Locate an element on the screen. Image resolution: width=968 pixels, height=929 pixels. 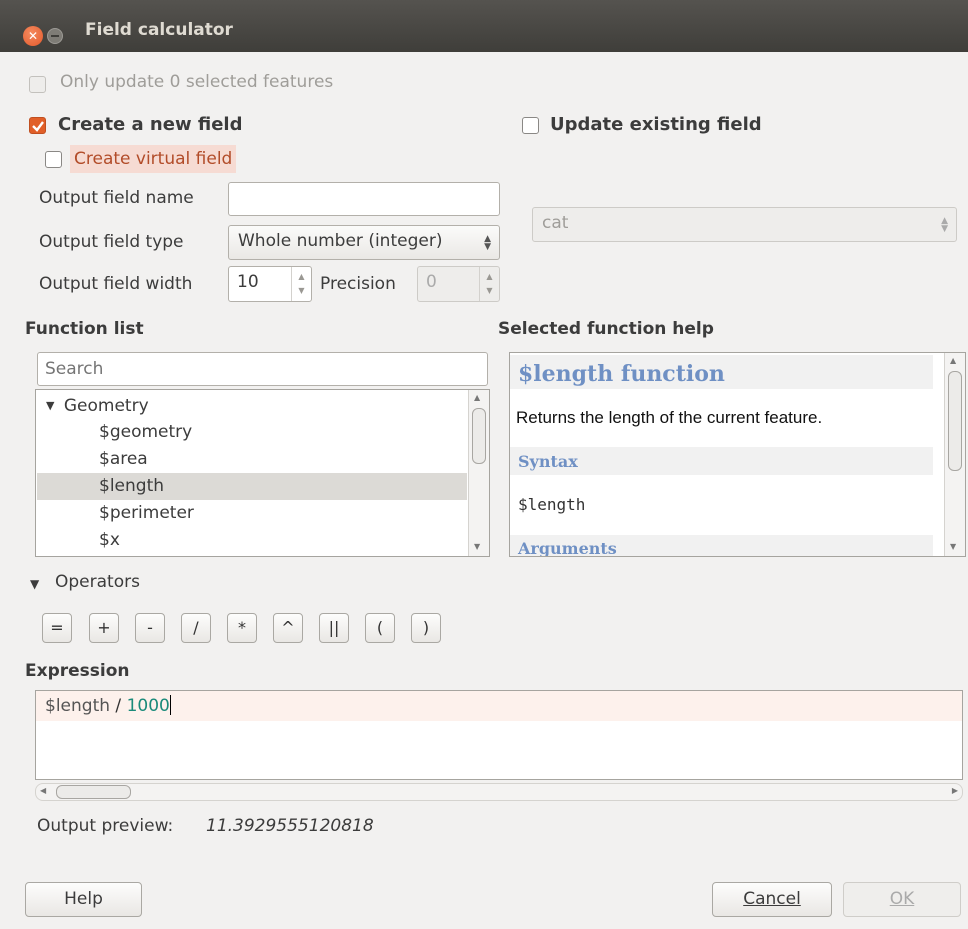
function-list-heading: Function list is located at coordinates (84, 329).